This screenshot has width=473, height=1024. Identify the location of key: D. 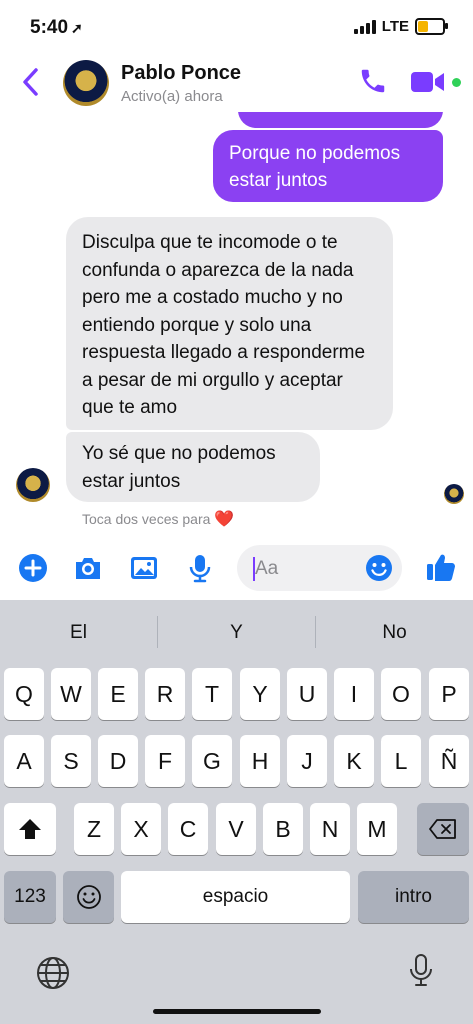
(118, 761).